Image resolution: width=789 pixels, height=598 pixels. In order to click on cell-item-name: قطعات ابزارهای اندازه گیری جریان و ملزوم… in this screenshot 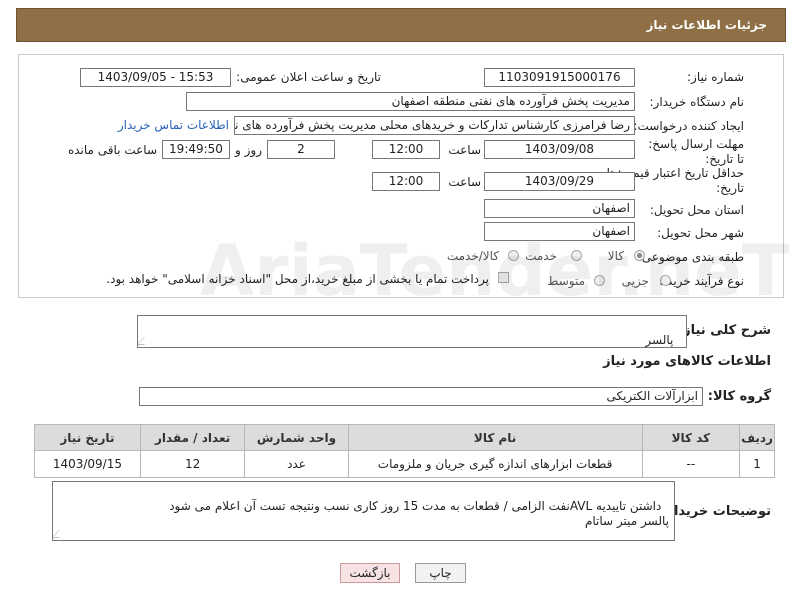, I will do `click(495, 464)`.